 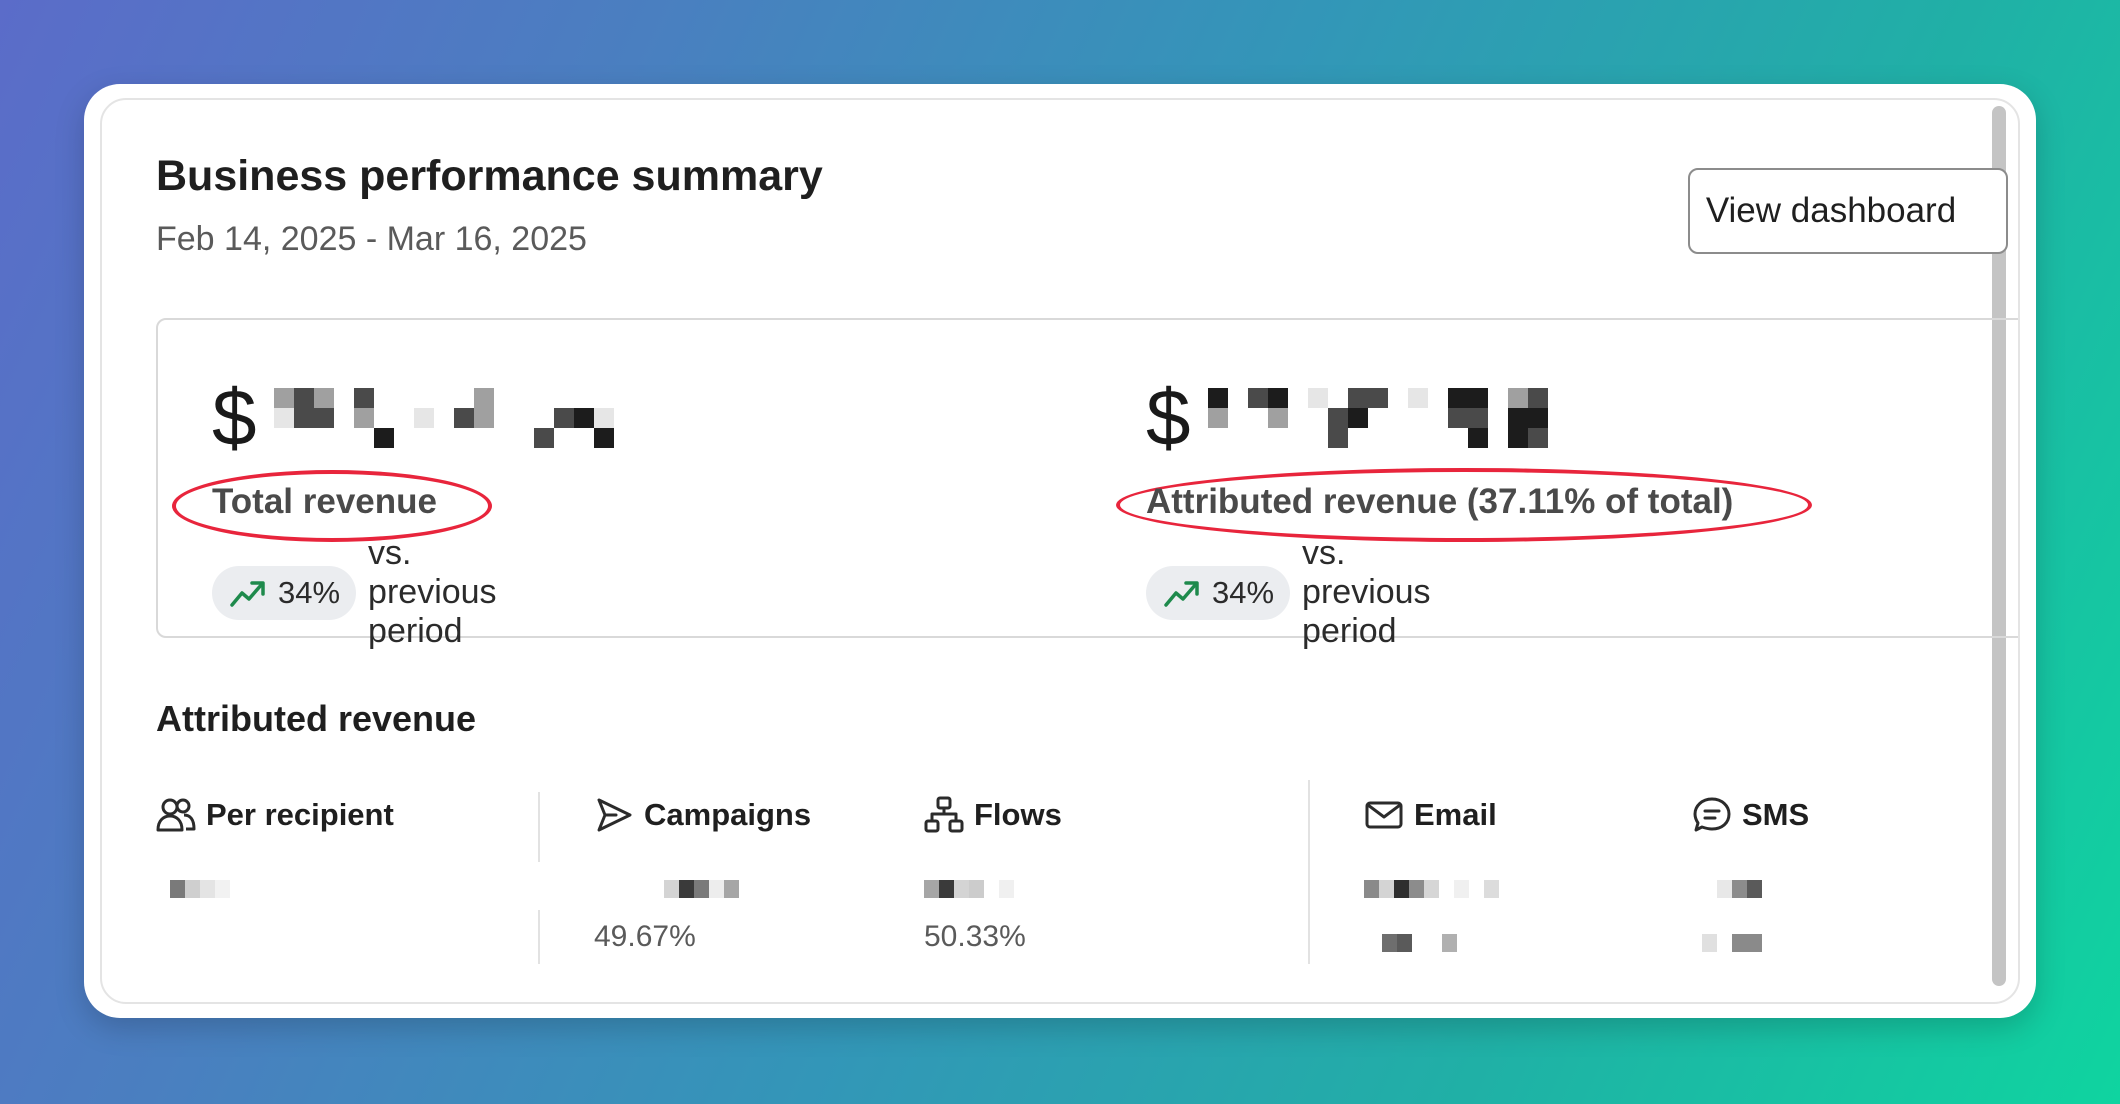 What do you see at coordinates (975, 936) in the screenshot?
I see `flows-share: 50.33%` at bounding box center [975, 936].